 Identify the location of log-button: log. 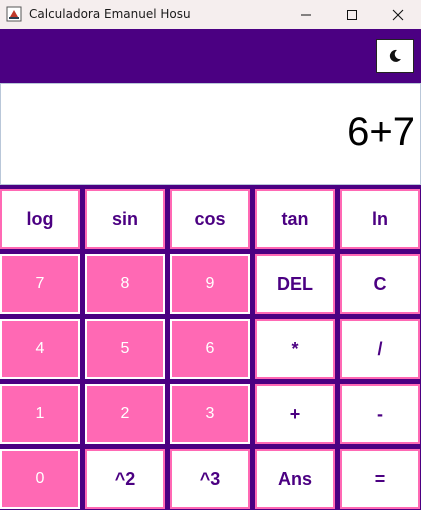
(40, 219).